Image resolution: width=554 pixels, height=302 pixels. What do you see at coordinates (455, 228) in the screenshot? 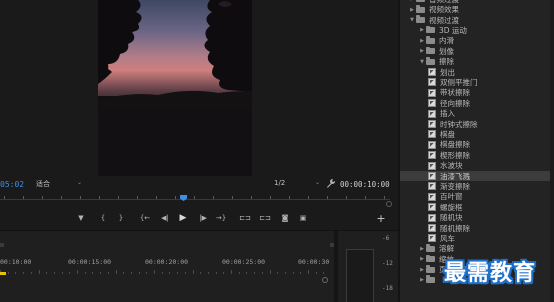
I see `effects-item-label: 随机擦除` at bounding box center [455, 228].